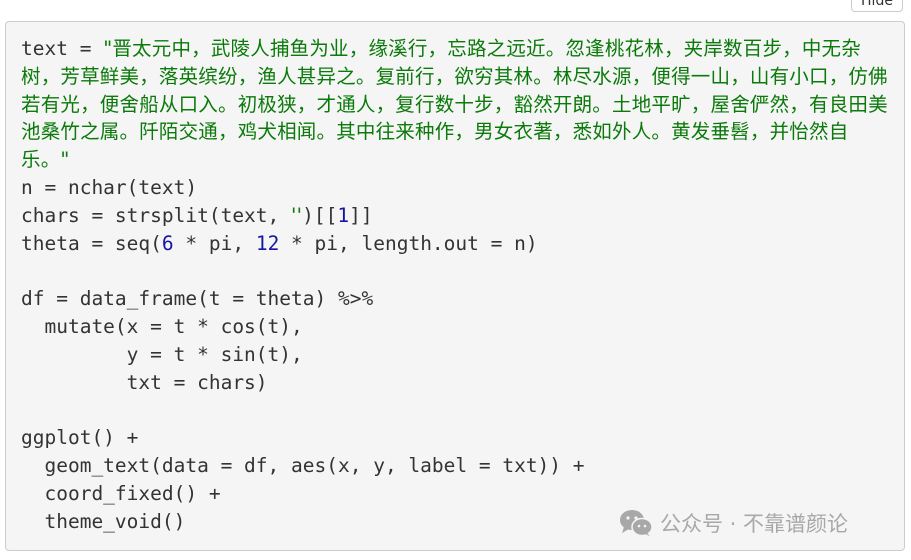 The height and width of the screenshot is (560, 911). What do you see at coordinates (162, 354) in the screenshot?
I see `code-token: y = t * sin(t),` at bounding box center [162, 354].